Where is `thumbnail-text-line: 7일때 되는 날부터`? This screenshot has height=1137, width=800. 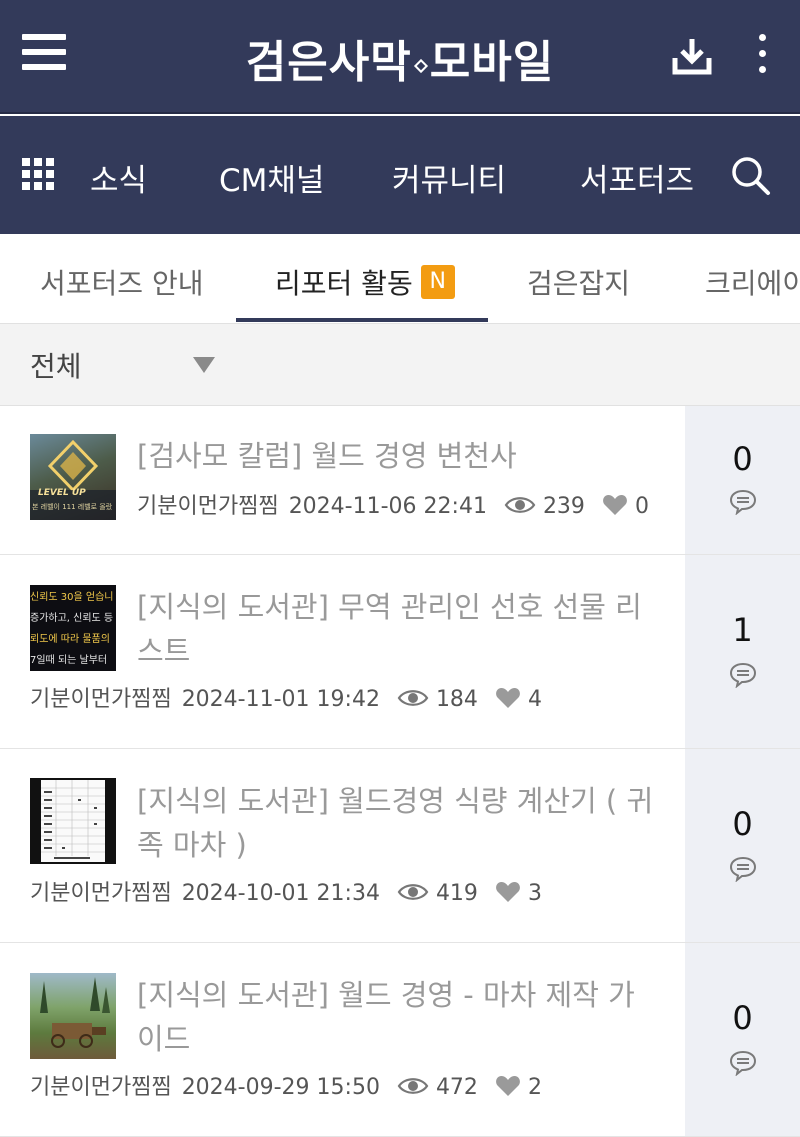
thumbnail-text-line: 7일때 되는 날부터 is located at coordinates (69, 660).